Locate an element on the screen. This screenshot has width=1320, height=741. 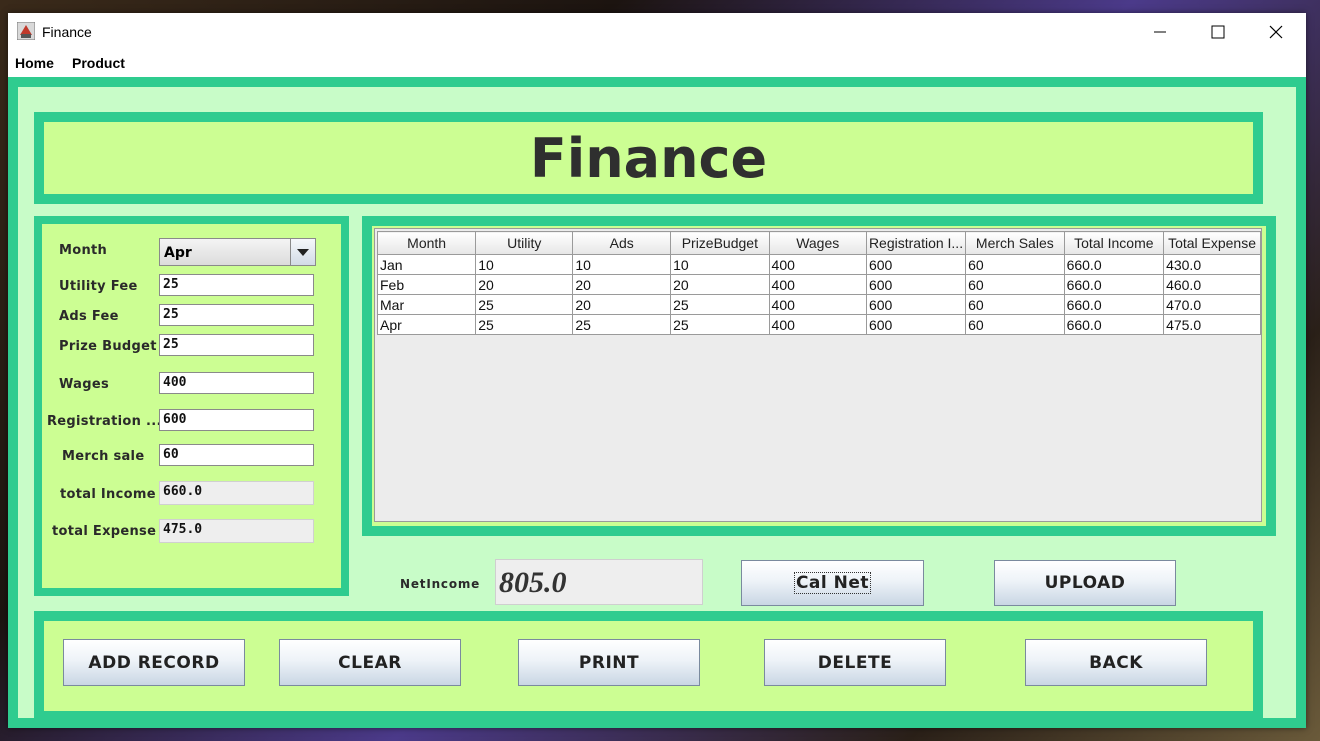
minimize-button is located at coordinates (1160, 32).